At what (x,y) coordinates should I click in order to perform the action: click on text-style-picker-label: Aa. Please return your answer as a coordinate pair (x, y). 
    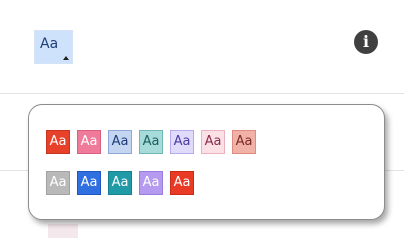
    Looking at the image, I should click on (49, 44).